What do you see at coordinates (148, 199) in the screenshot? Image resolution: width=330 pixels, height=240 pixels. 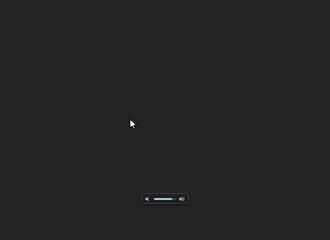 I see `speaker-low-icon` at bounding box center [148, 199].